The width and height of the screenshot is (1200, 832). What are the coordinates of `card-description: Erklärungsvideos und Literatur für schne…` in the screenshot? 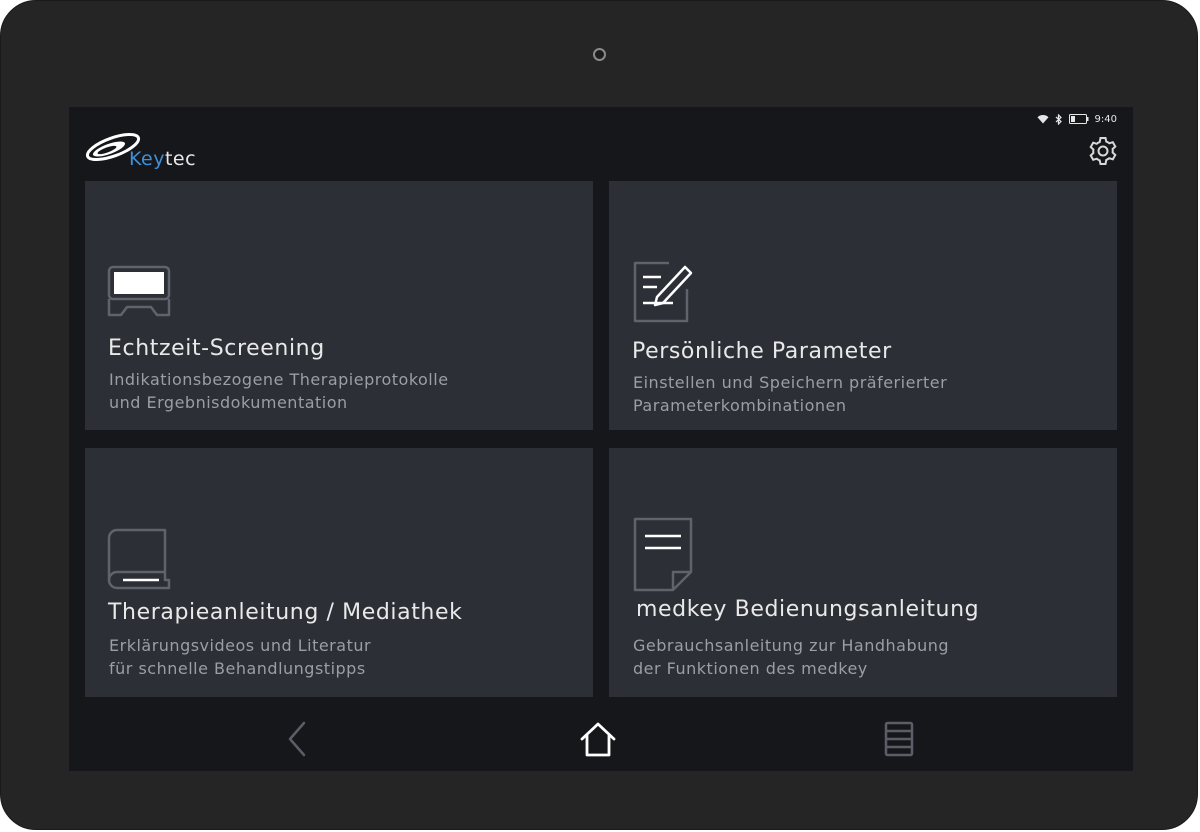 It's located at (240, 657).